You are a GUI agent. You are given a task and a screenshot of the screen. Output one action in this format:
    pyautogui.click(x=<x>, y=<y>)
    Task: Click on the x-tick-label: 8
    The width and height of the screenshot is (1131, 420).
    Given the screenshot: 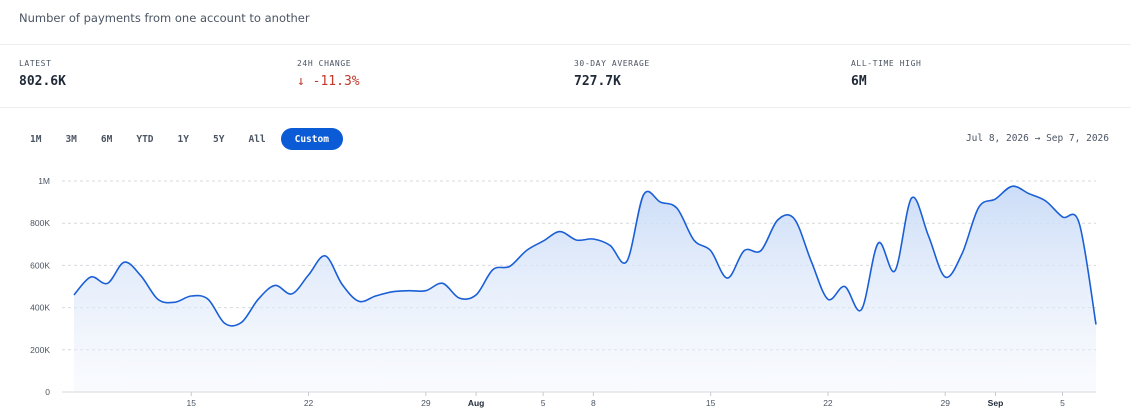 What is the action you would take?
    pyautogui.click(x=593, y=403)
    